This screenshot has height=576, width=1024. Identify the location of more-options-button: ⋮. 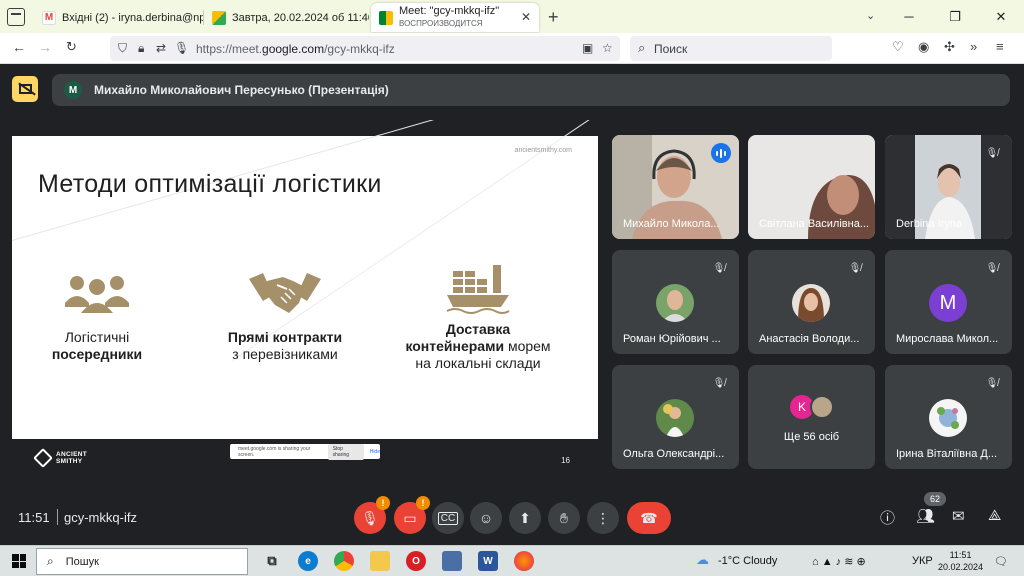
(603, 518).